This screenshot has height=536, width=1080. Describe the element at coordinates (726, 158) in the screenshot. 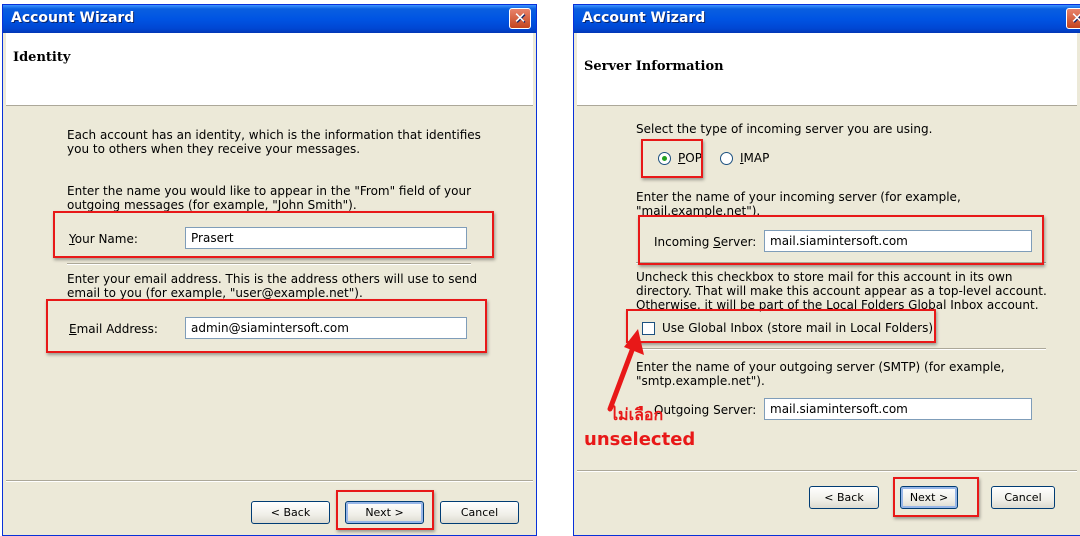

I see `imap-radio` at that location.